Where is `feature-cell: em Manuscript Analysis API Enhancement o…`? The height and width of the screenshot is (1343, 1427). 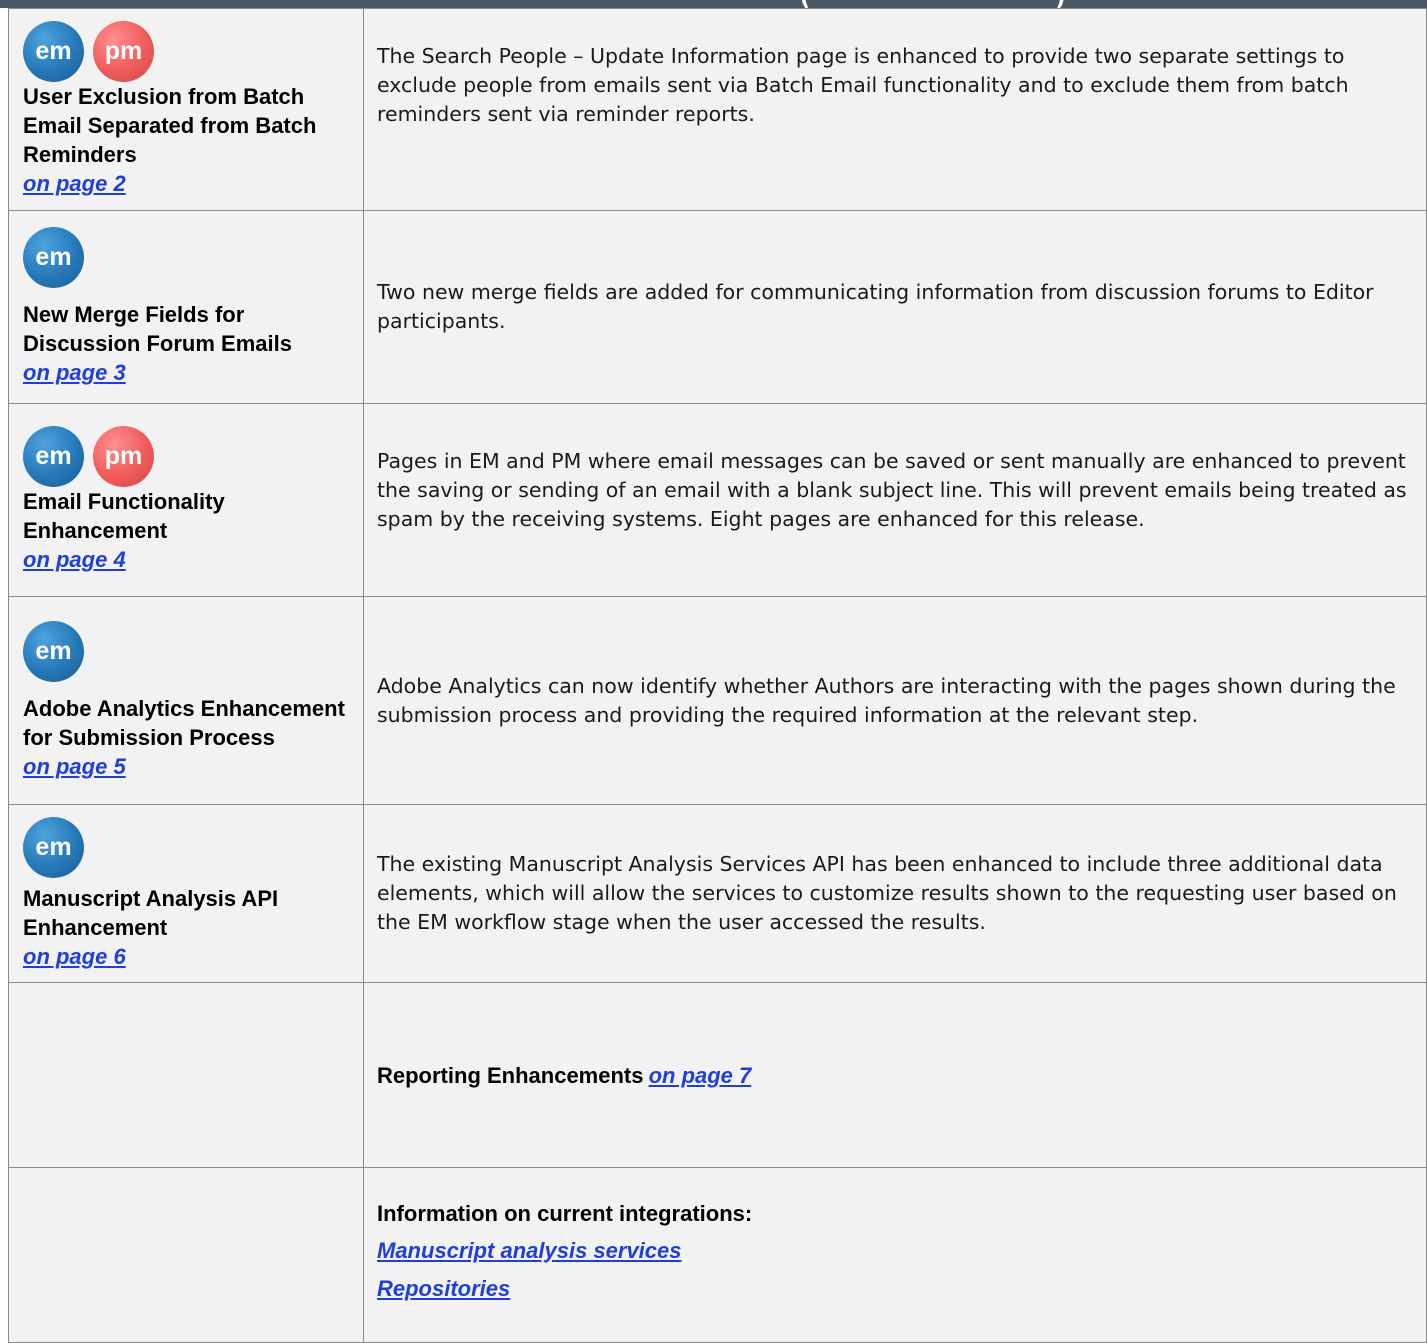 feature-cell: em Manuscript Analysis API Enhancement o… is located at coordinates (186, 893).